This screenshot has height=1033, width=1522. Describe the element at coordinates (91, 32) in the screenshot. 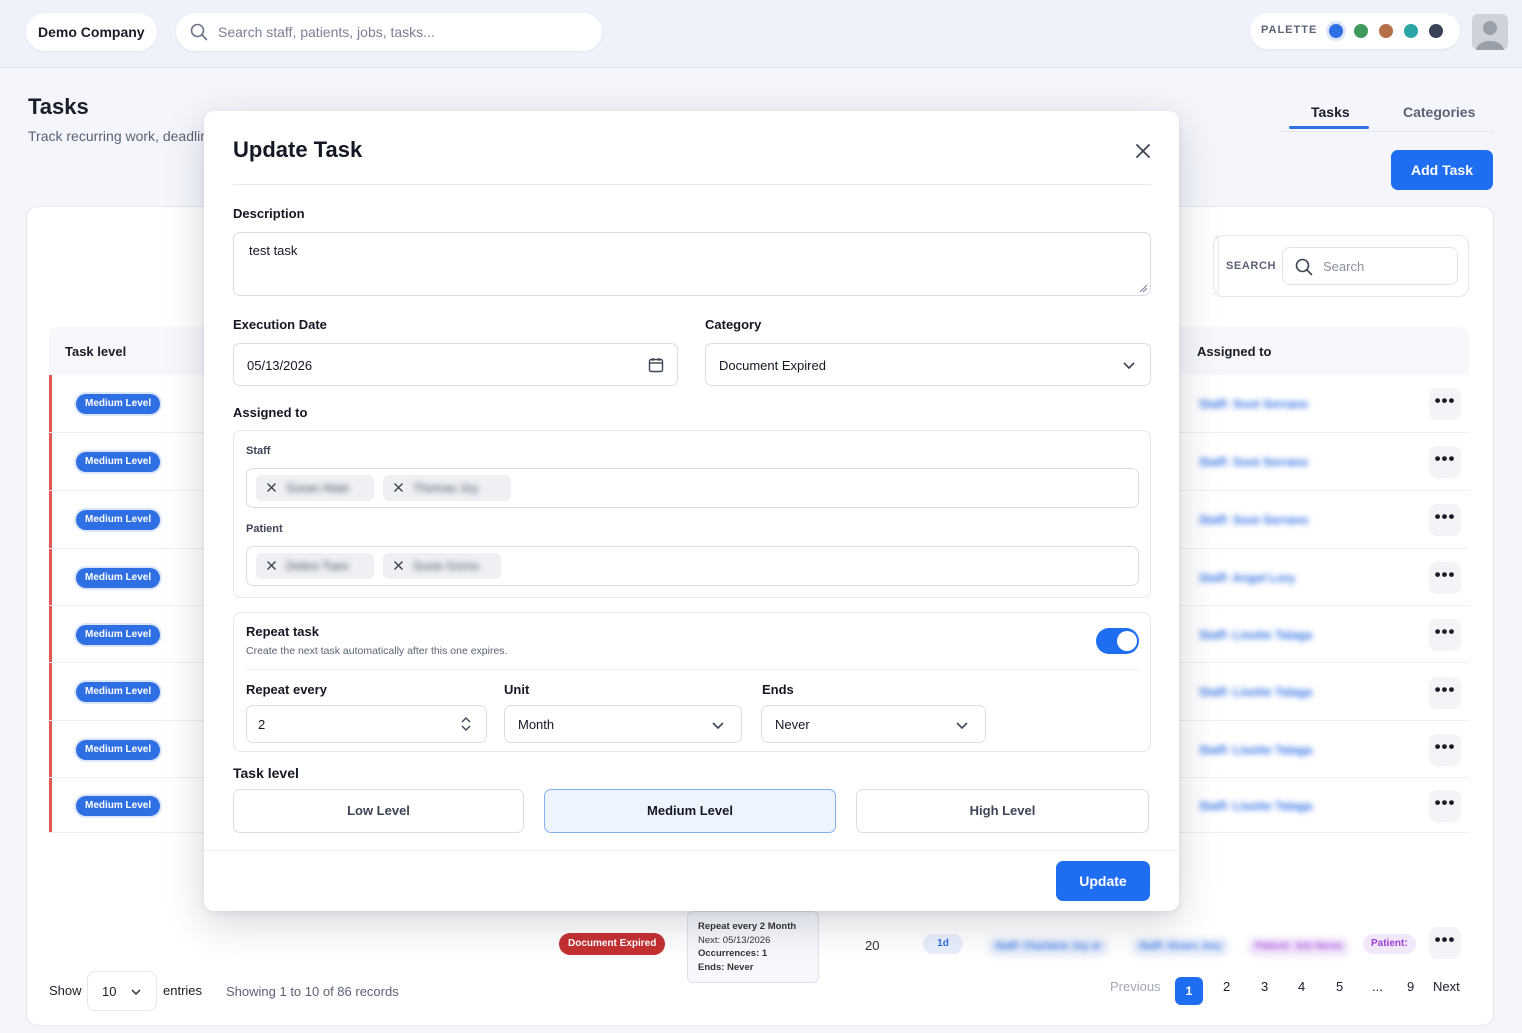

I see `company-switcher: Demo Company` at that location.